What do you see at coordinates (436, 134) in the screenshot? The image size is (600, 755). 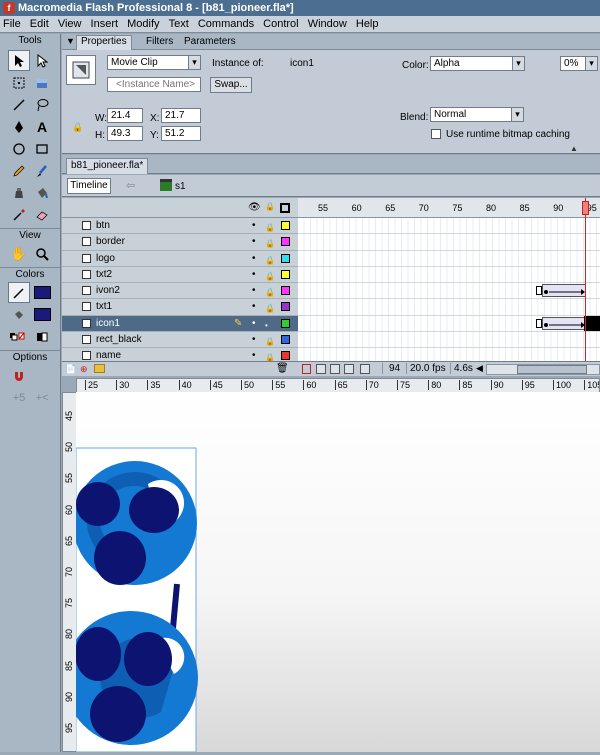 I see `bitmap-caching-checkbox` at bounding box center [436, 134].